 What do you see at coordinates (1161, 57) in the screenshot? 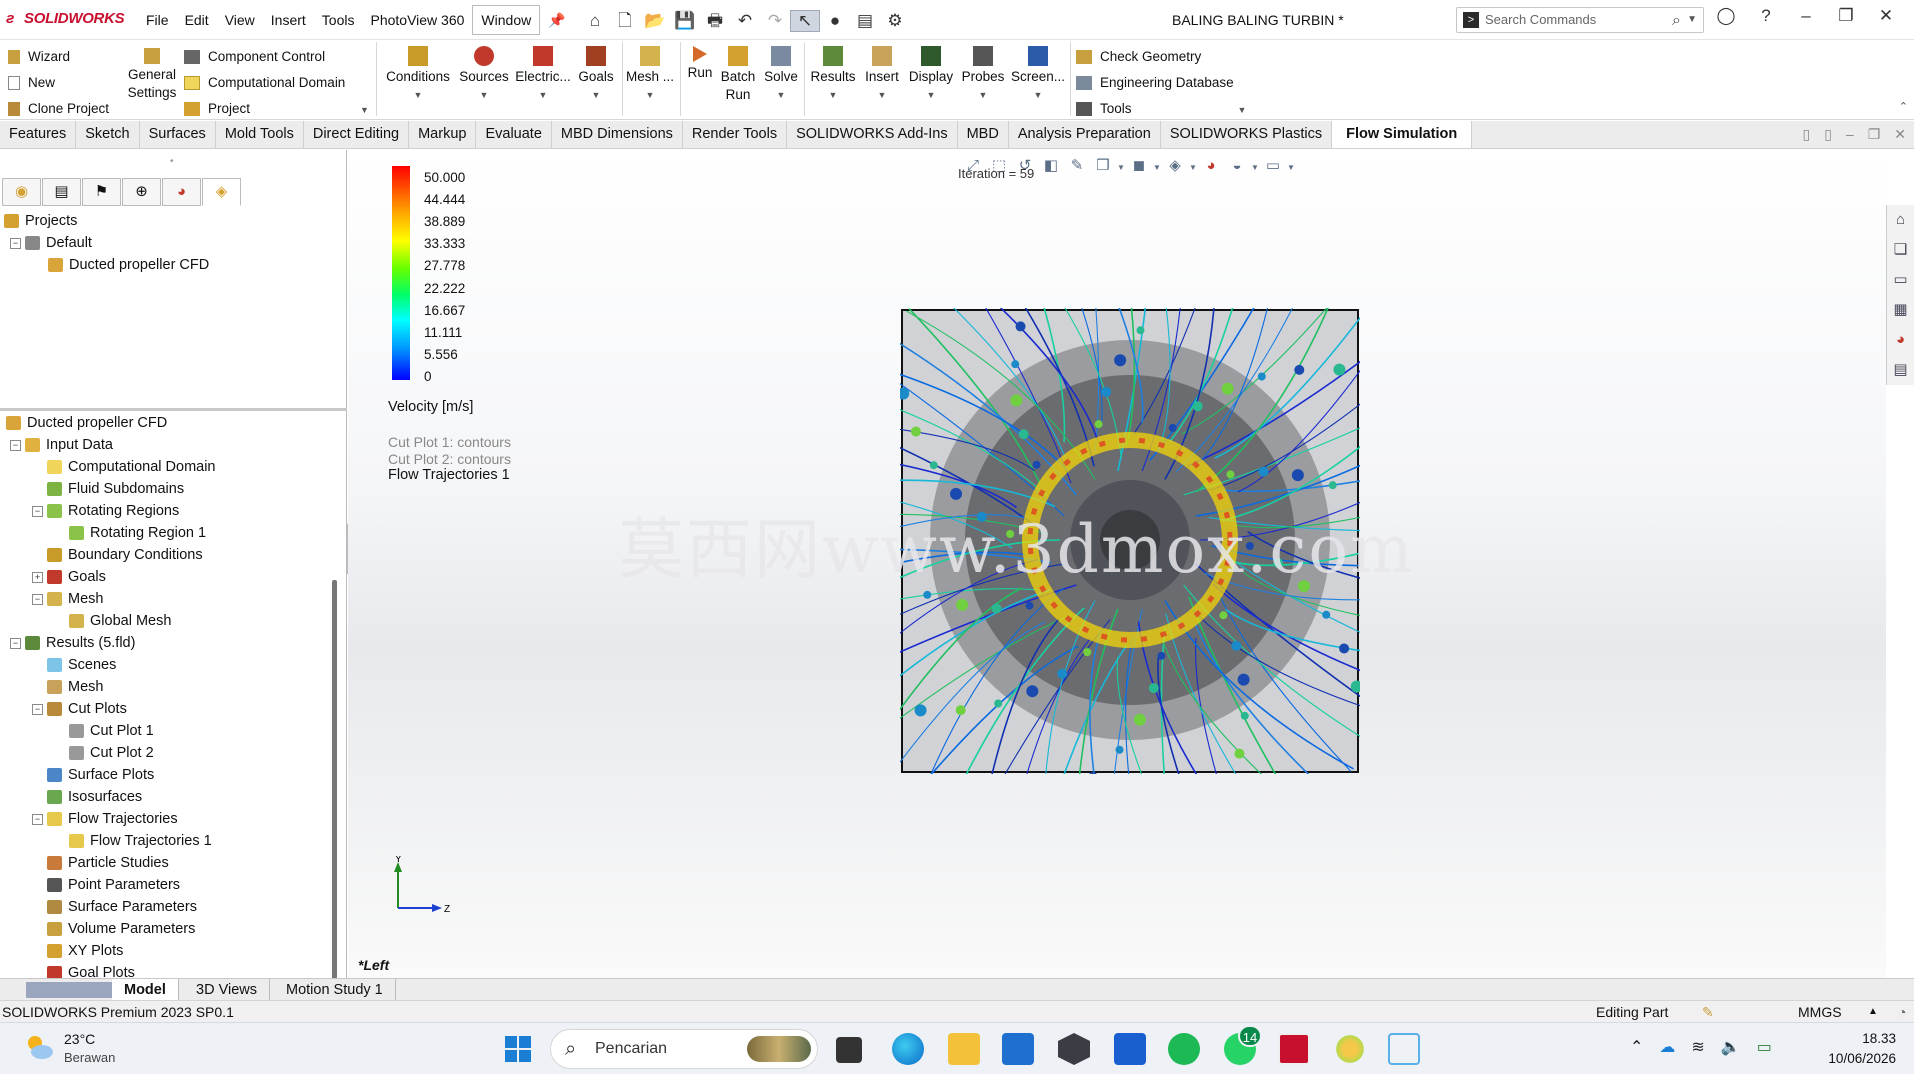
I see `check-geometry-button: Check Geometry` at bounding box center [1161, 57].